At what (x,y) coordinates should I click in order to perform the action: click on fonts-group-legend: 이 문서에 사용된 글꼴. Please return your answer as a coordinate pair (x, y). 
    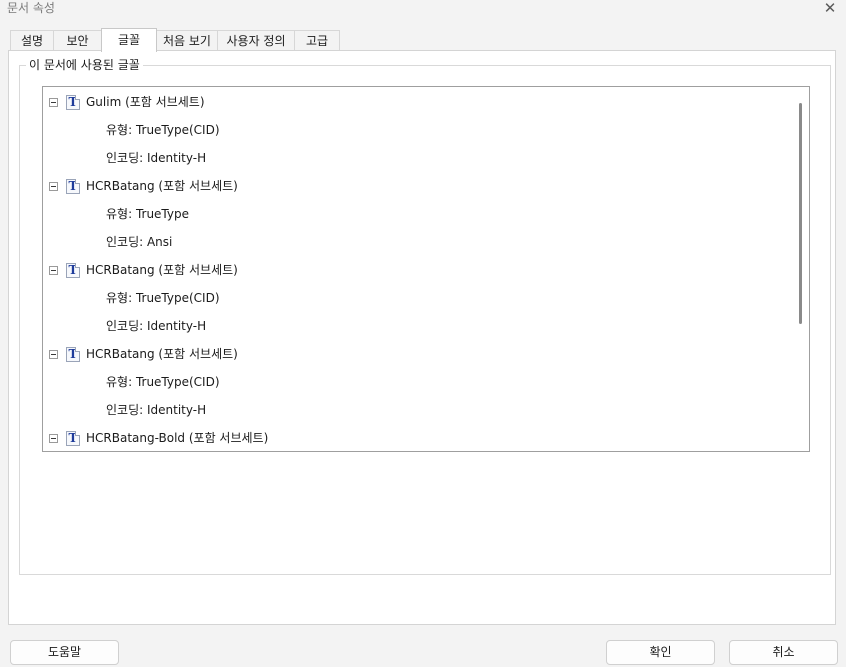
    Looking at the image, I should click on (84, 65).